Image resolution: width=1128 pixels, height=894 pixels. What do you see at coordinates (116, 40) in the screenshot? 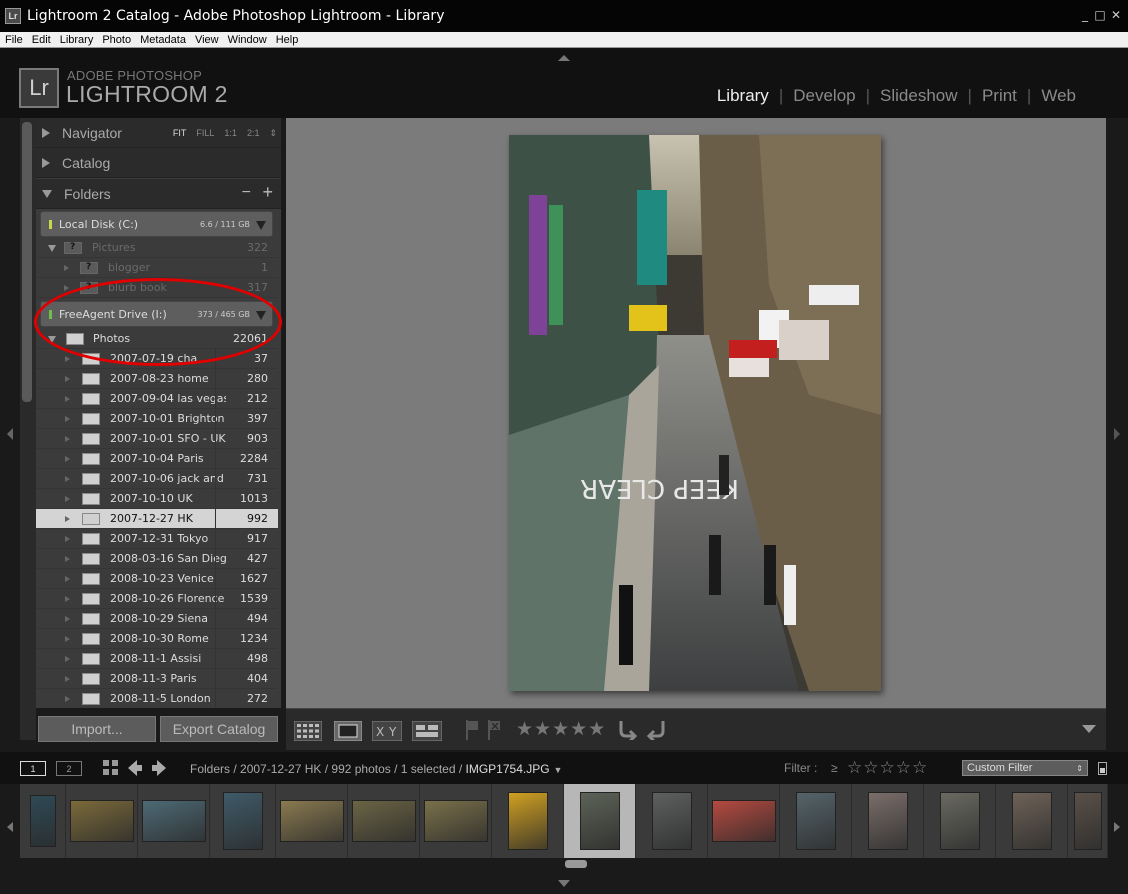
I see `menu-photo: Photo` at bounding box center [116, 40].